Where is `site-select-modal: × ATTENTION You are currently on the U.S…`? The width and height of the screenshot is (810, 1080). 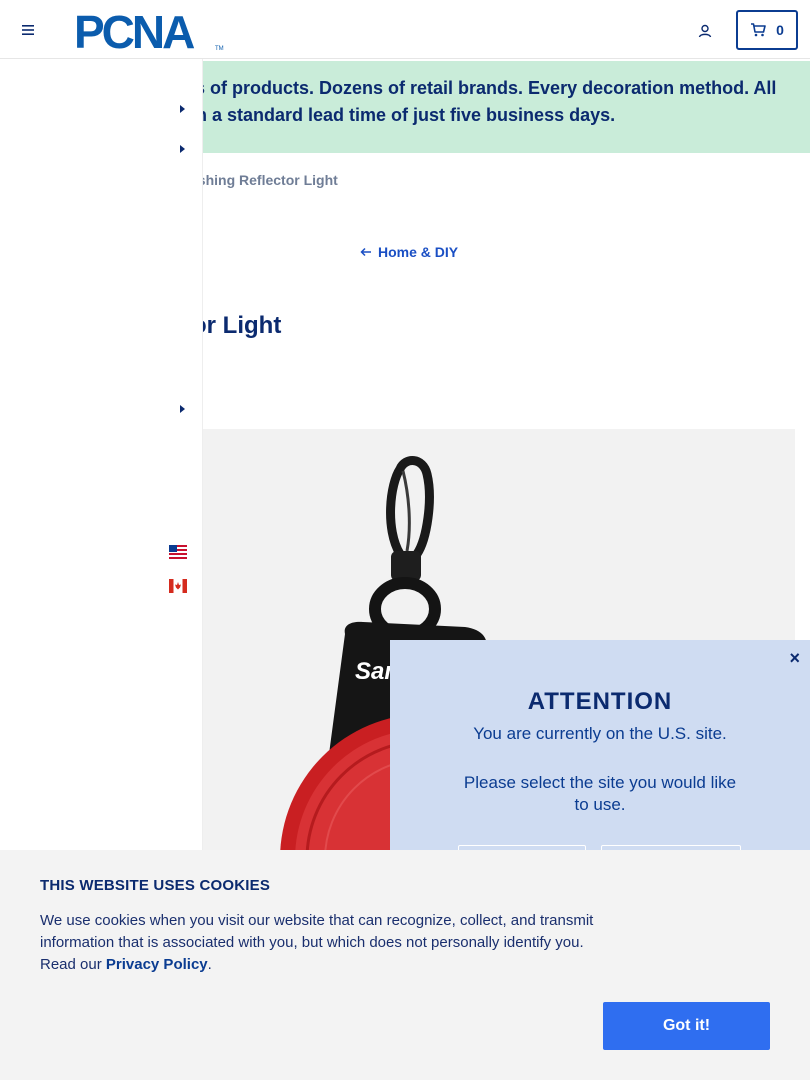 site-select-modal: × ATTENTION You are currently on the U.S… is located at coordinates (600, 752).